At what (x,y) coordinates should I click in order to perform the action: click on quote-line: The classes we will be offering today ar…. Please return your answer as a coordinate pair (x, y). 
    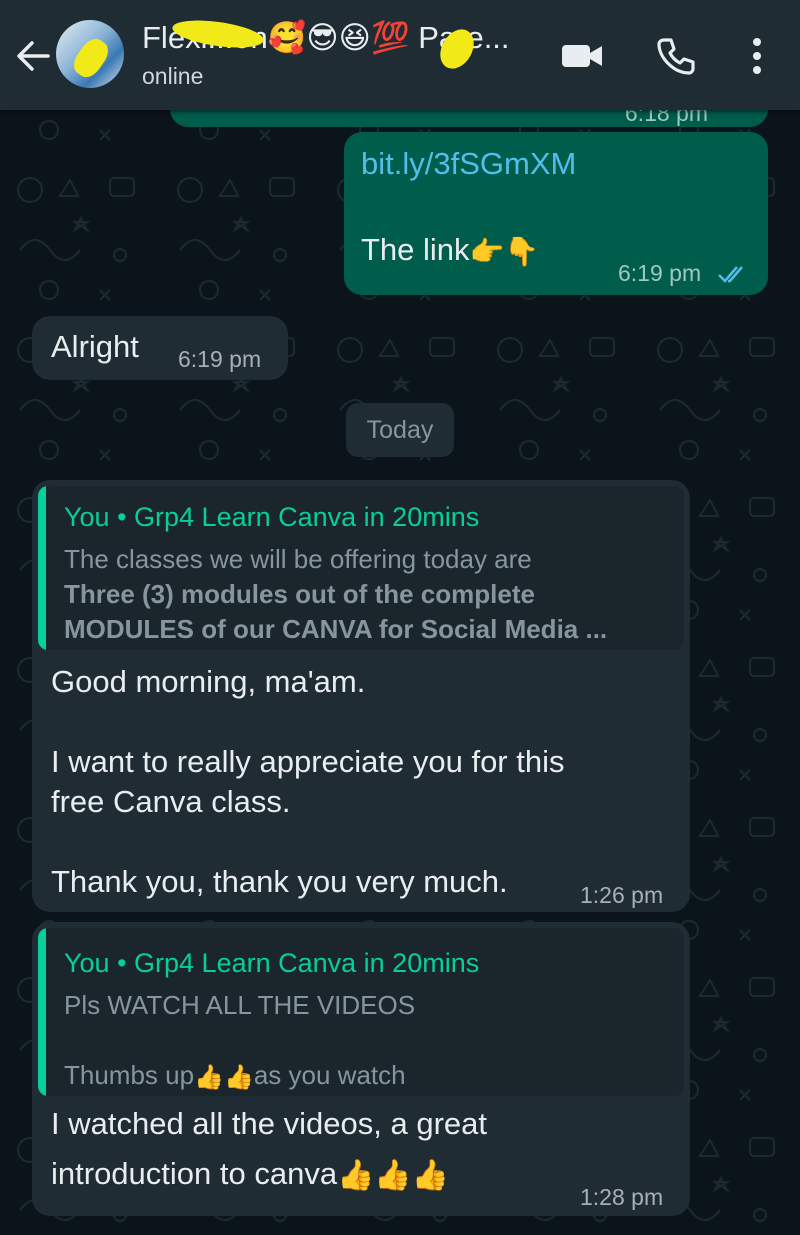
    Looking at the image, I should click on (298, 559).